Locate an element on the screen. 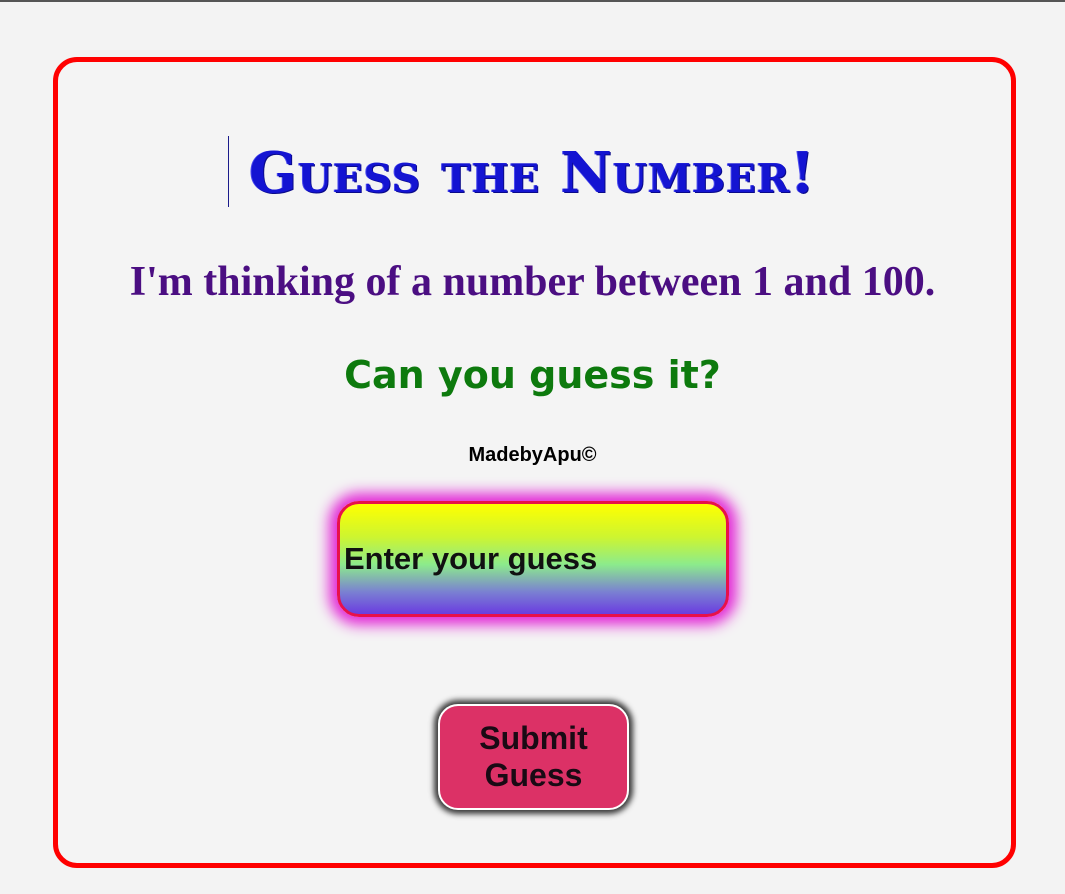  credit-text: MadebyApu© is located at coordinates (532, 455).